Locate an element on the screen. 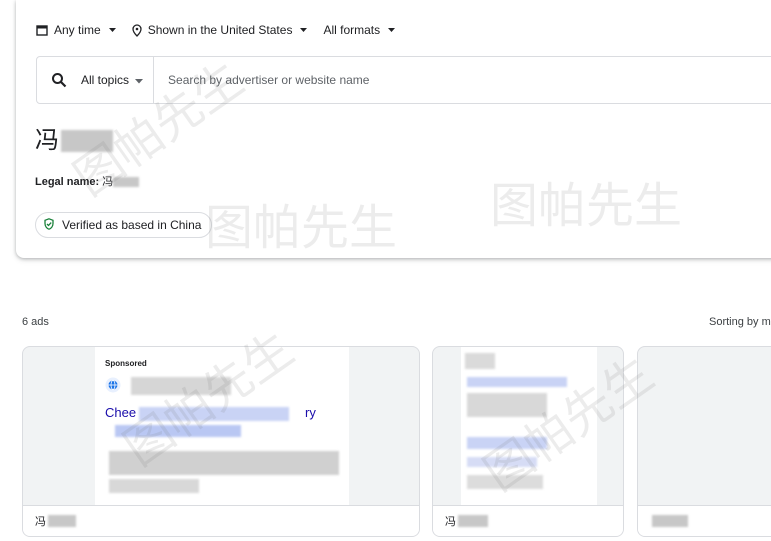  advertiser-name: 冯 is located at coordinates (74, 137).